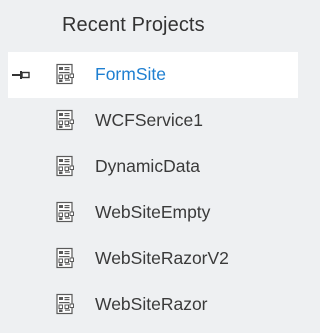 Image resolution: width=320 pixels, height=333 pixels. Describe the element at coordinates (133, 25) in the screenshot. I see `recent-projects-title: Recent Projects` at that location.